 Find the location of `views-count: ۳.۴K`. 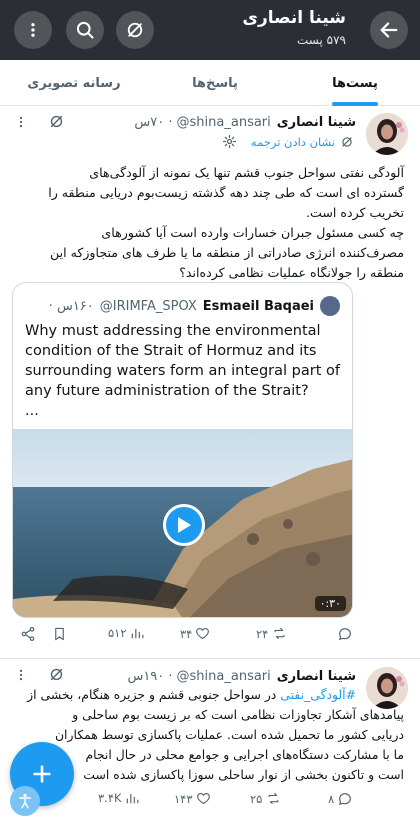

views-count: ۳.۴K is located at coordinates (110, 798).